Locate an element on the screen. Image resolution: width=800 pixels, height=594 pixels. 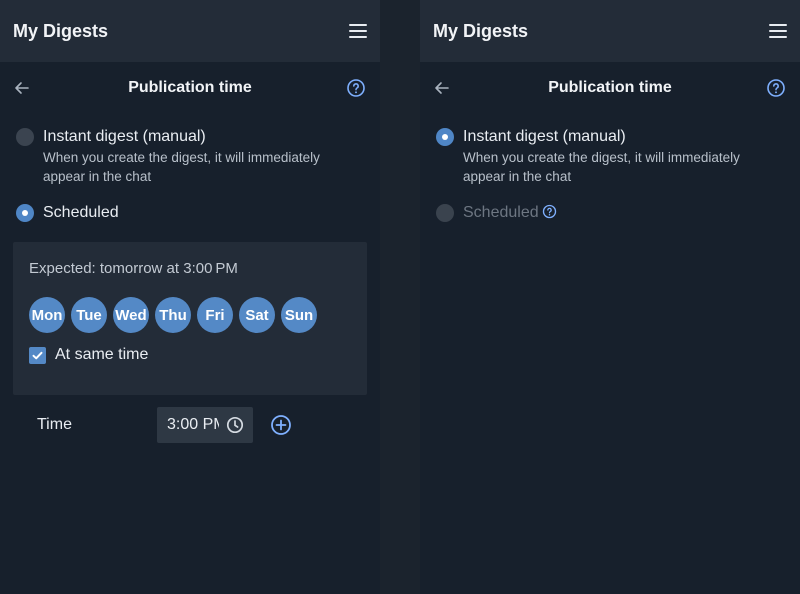
time-label: Time is located at coordinates (54, 424).